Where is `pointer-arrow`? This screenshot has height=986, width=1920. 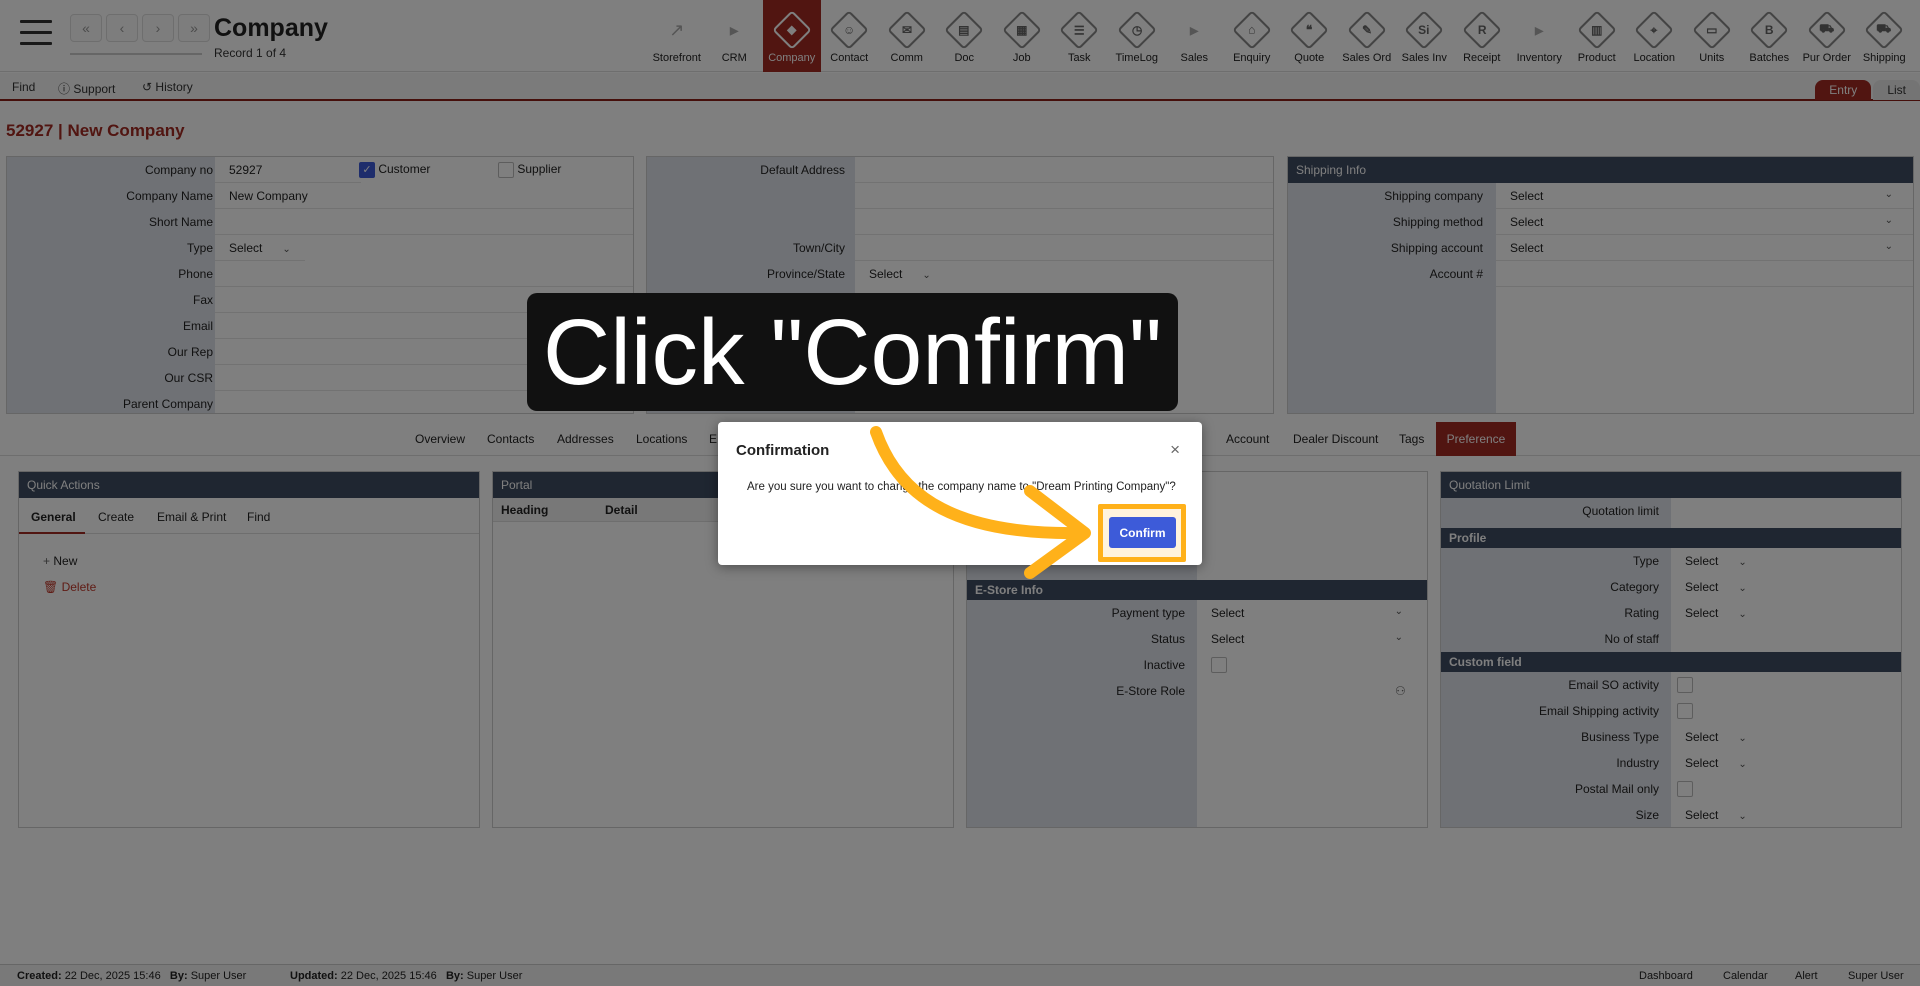 pointer-arrow is located at coordinates (980, 502).